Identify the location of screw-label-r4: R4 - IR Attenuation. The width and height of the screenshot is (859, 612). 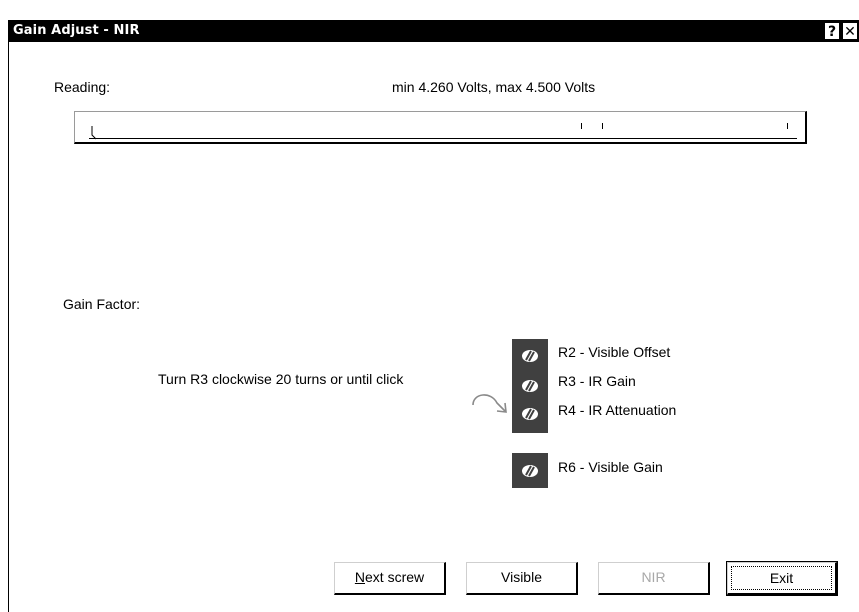
(617, 410).